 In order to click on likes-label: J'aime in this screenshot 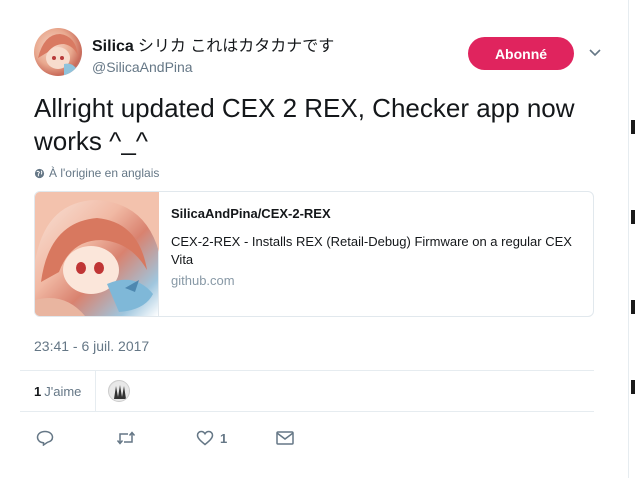, I will do `click(63, 391)`.